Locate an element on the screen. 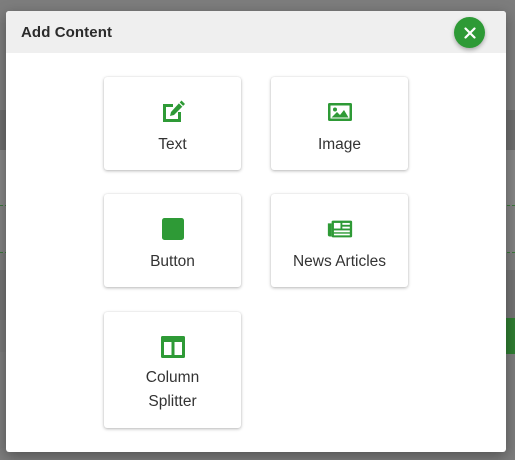 This screenshot has height=460, width=515. news-articles-tile: News Articles is located at coordinates (339, 240).